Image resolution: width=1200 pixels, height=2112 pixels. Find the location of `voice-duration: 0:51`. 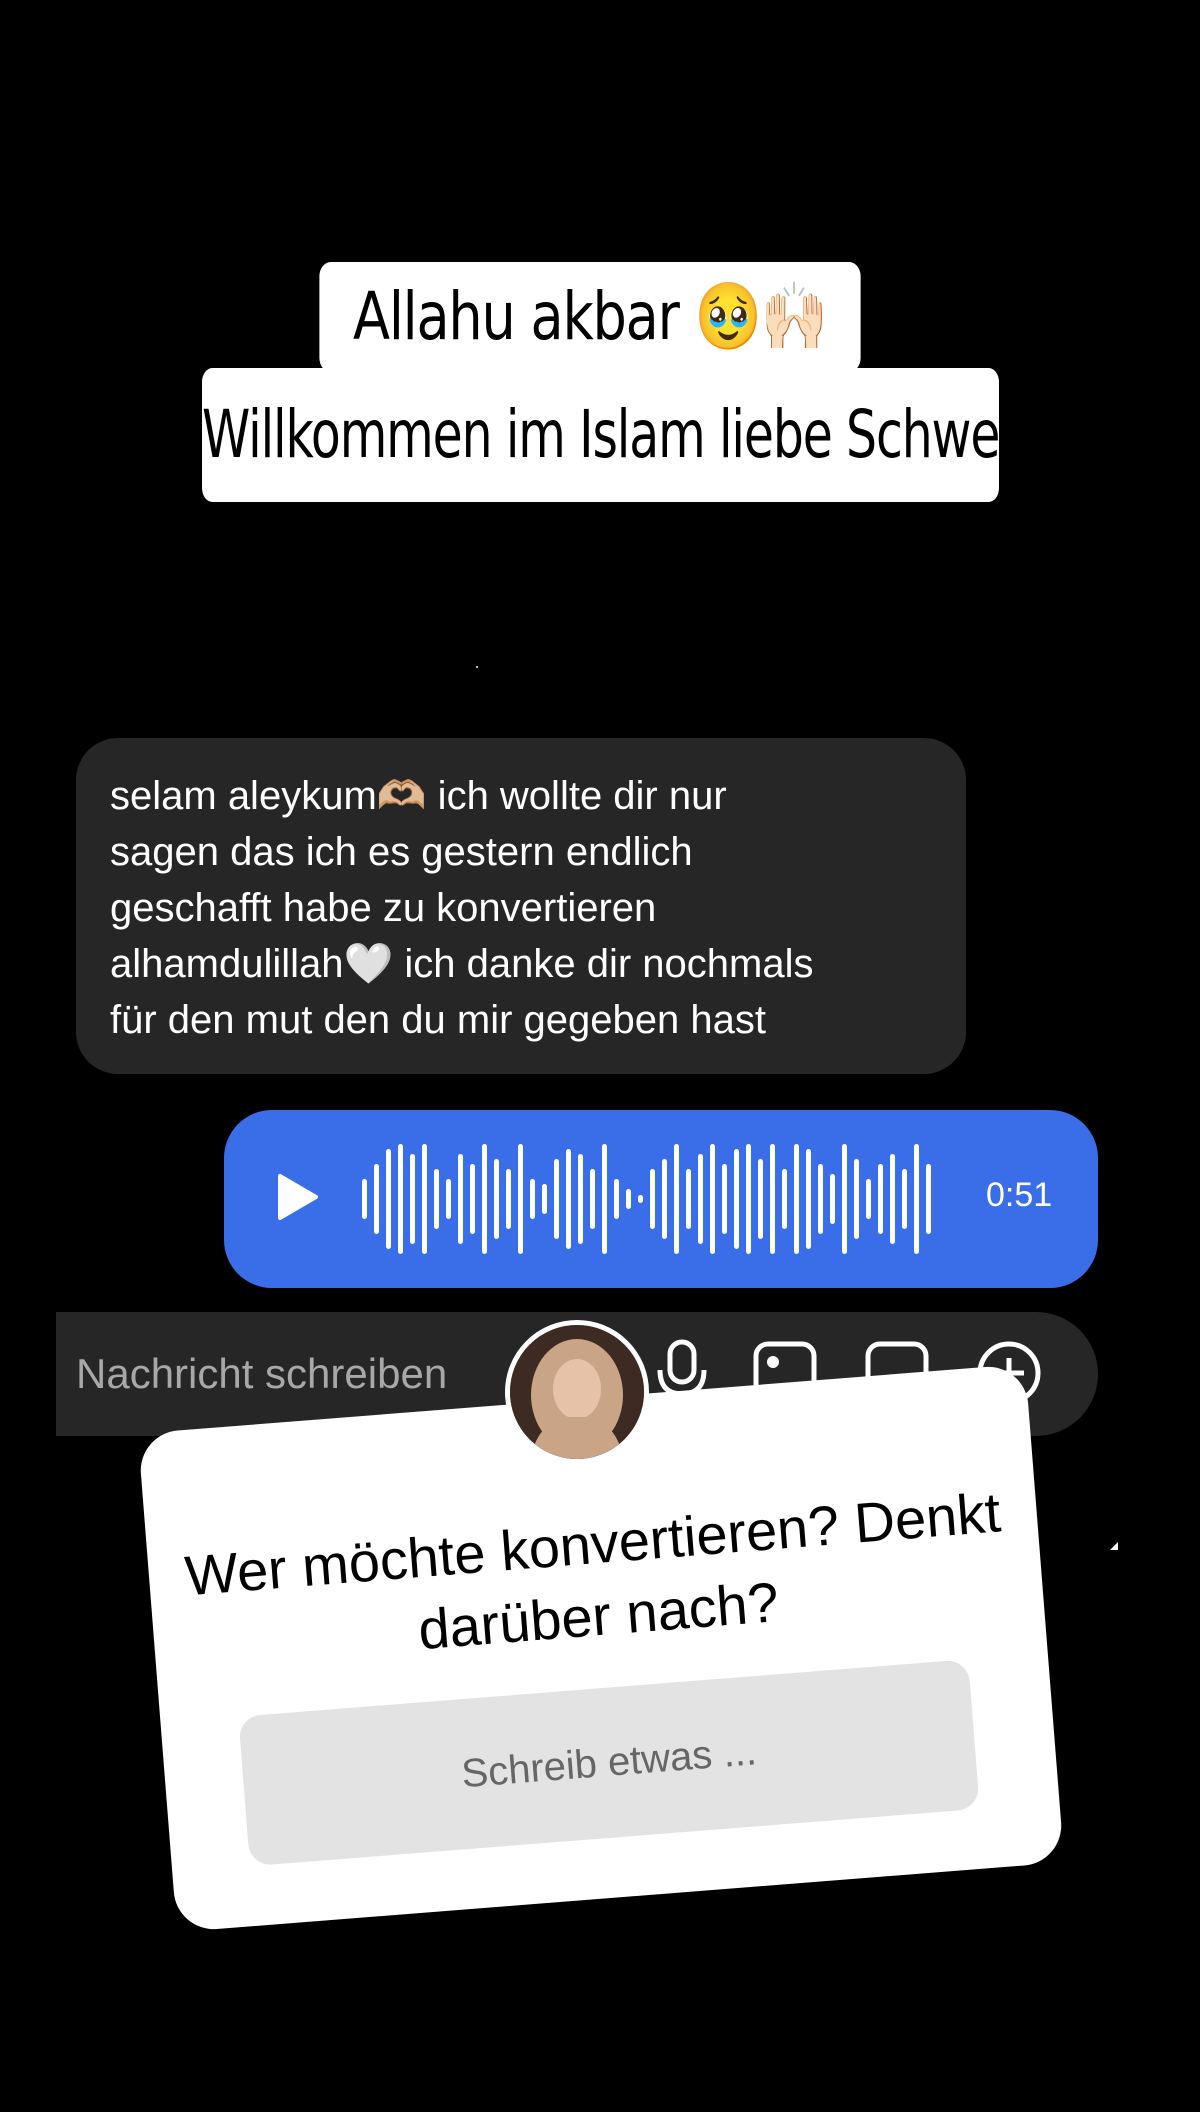

voice-duration: 0:51 is located at coordinates (1019, 1195).